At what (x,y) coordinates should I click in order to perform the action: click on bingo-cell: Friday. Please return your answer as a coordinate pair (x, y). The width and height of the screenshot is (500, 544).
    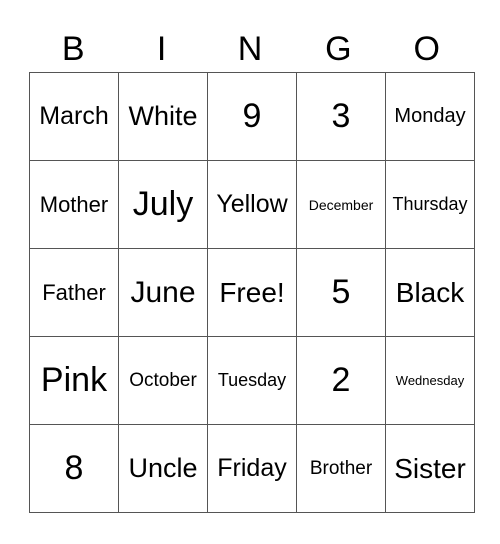
    Looking at the image, I should click on (252, 468).